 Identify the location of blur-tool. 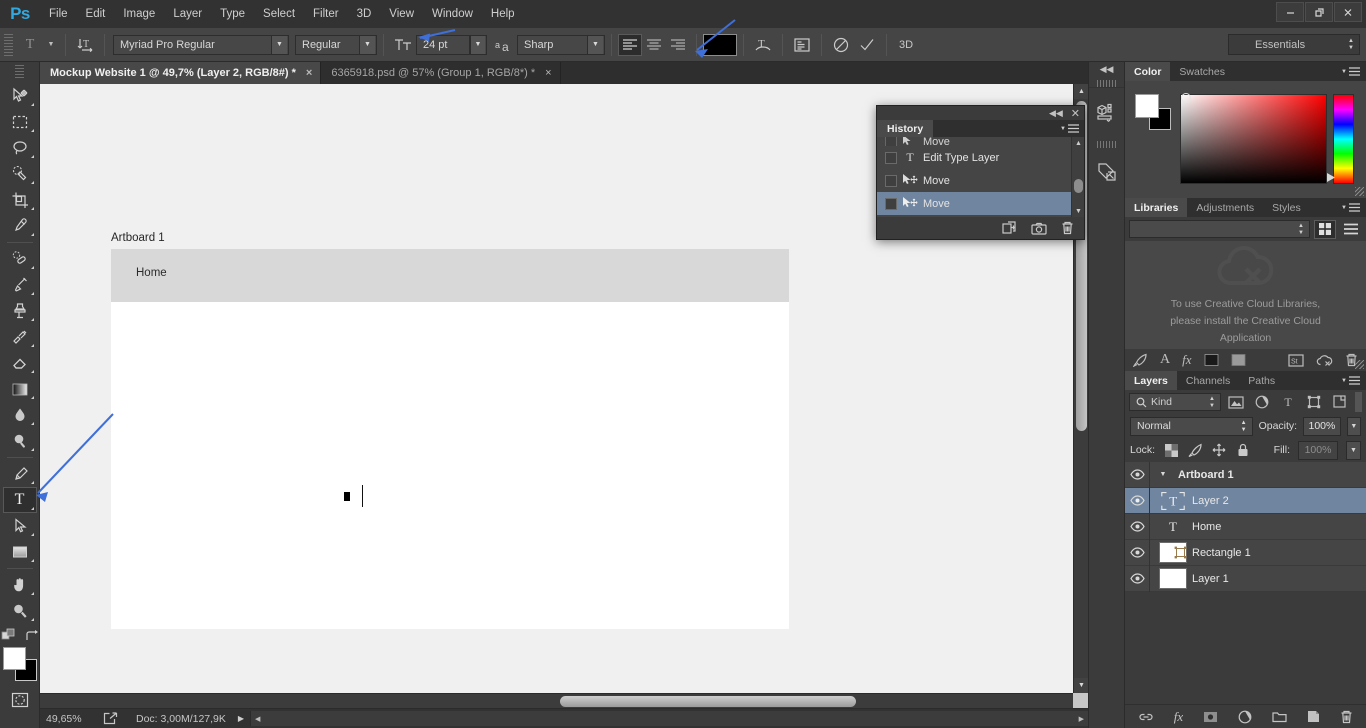
(20, 415).